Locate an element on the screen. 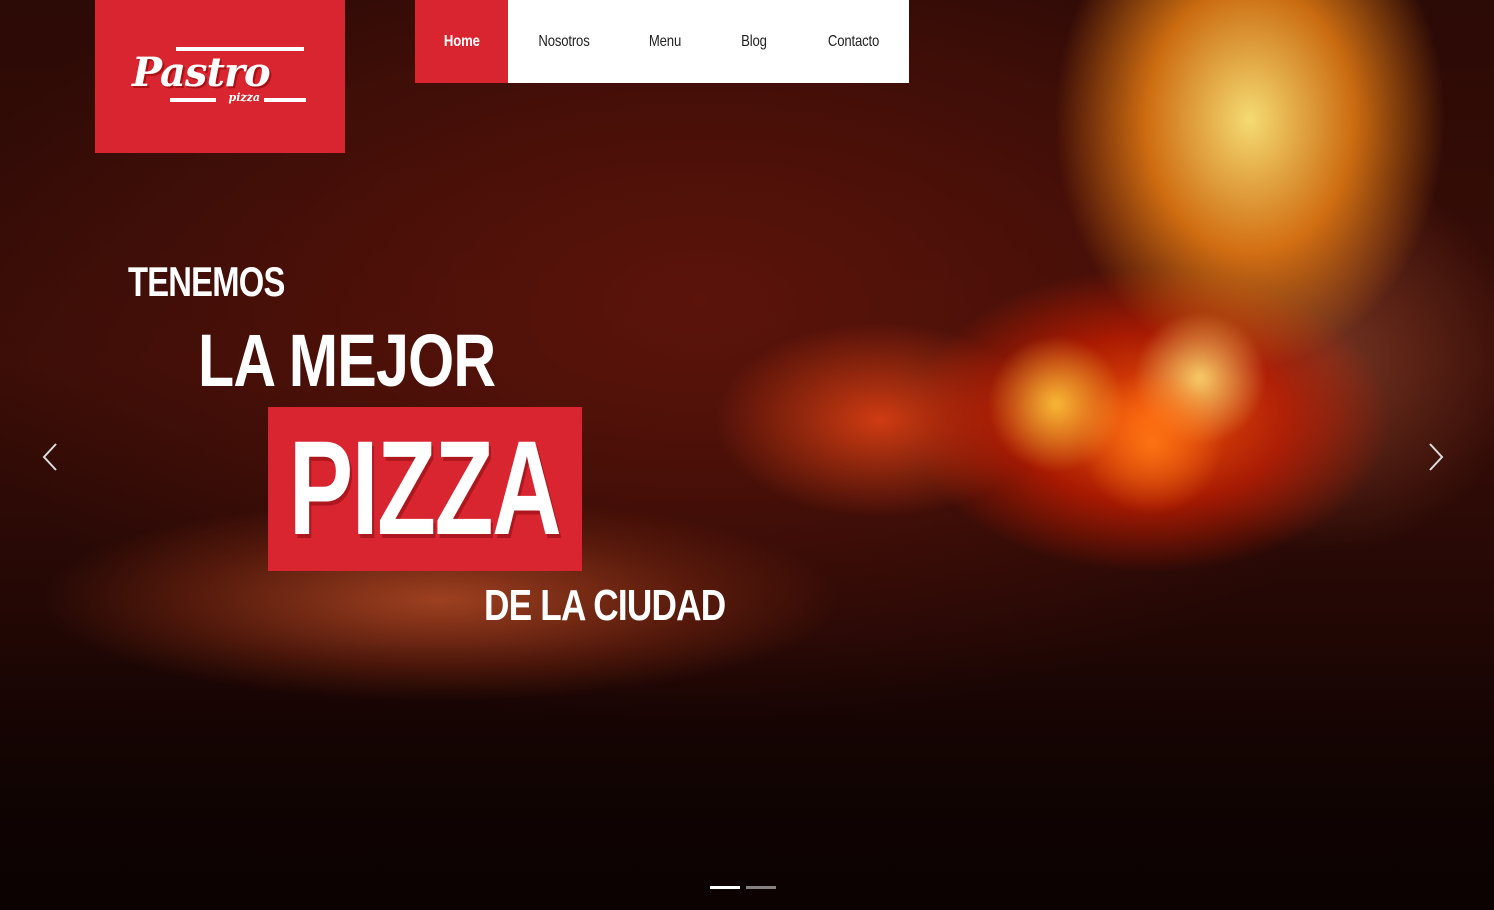 This screenshot has height=910, width=1494. fire-glow is located at coordinates (1120, 430).